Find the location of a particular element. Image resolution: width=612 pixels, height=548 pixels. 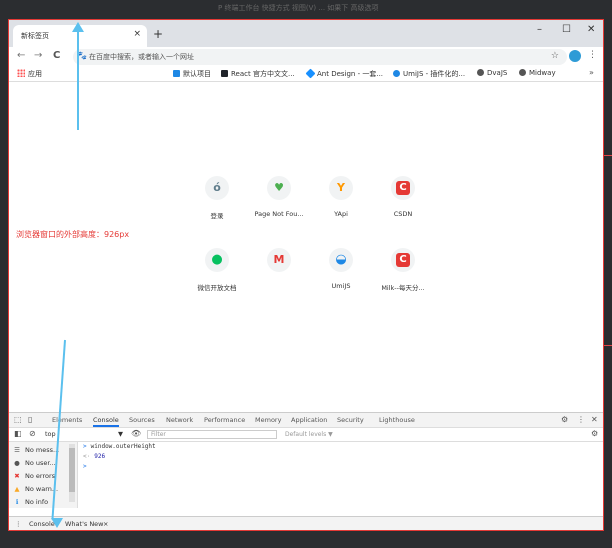

new-tab-button: + is located at coordinates (158, 34).